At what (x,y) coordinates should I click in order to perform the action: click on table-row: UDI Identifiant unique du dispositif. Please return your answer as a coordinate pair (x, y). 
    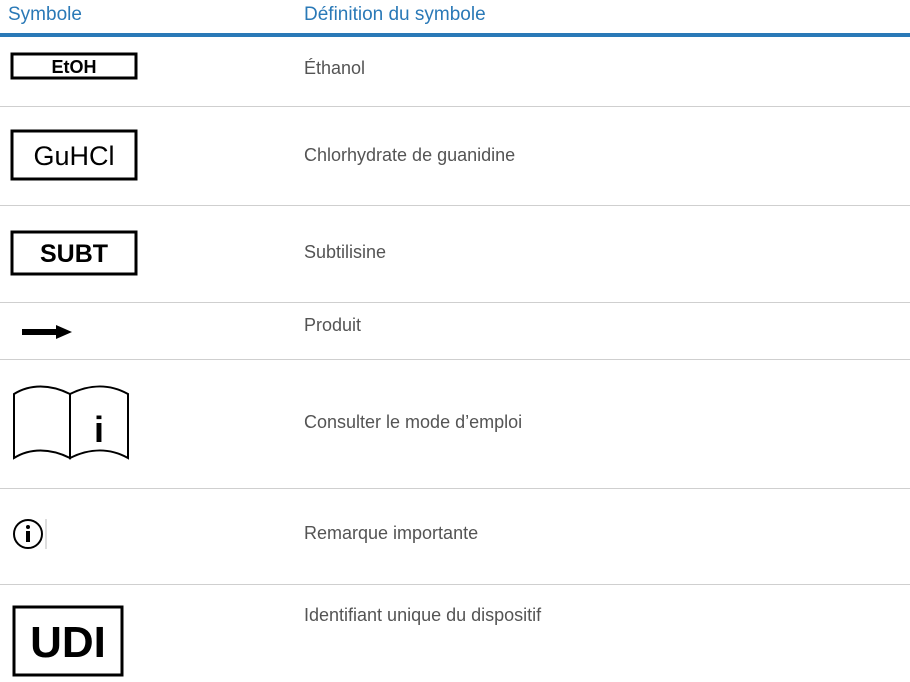
    Looking at the image, I should click on (455, 633).